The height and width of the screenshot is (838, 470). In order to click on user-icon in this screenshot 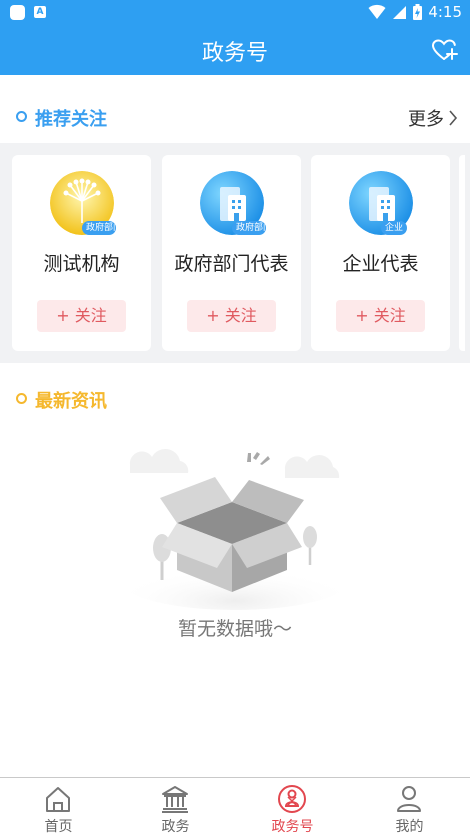, I will do `click(409, 799)`.